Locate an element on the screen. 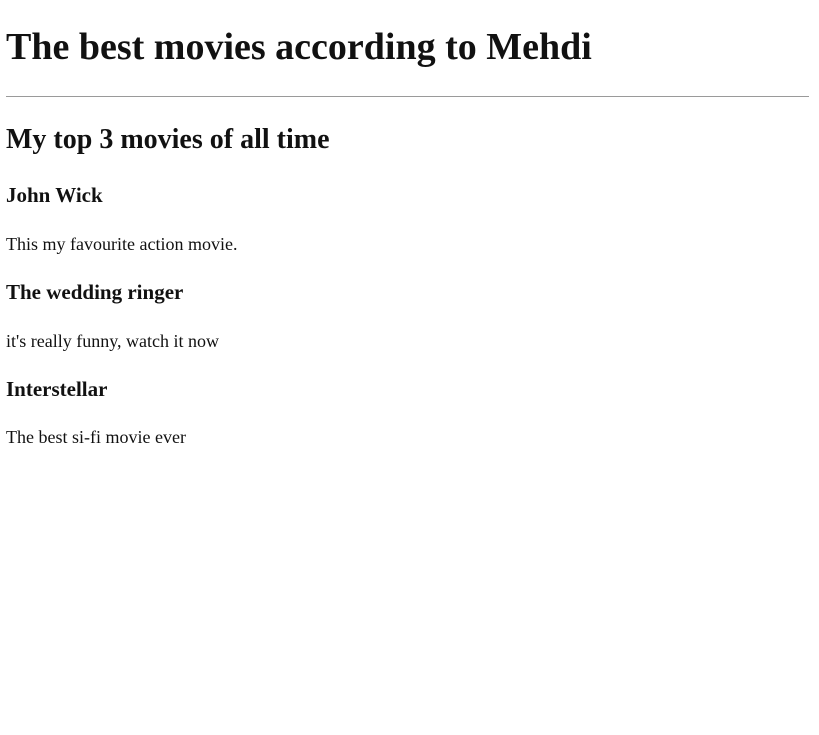 The image size is (819, 735). page-title: The best movies according to Mehdi is located at coordinates (299, 47).